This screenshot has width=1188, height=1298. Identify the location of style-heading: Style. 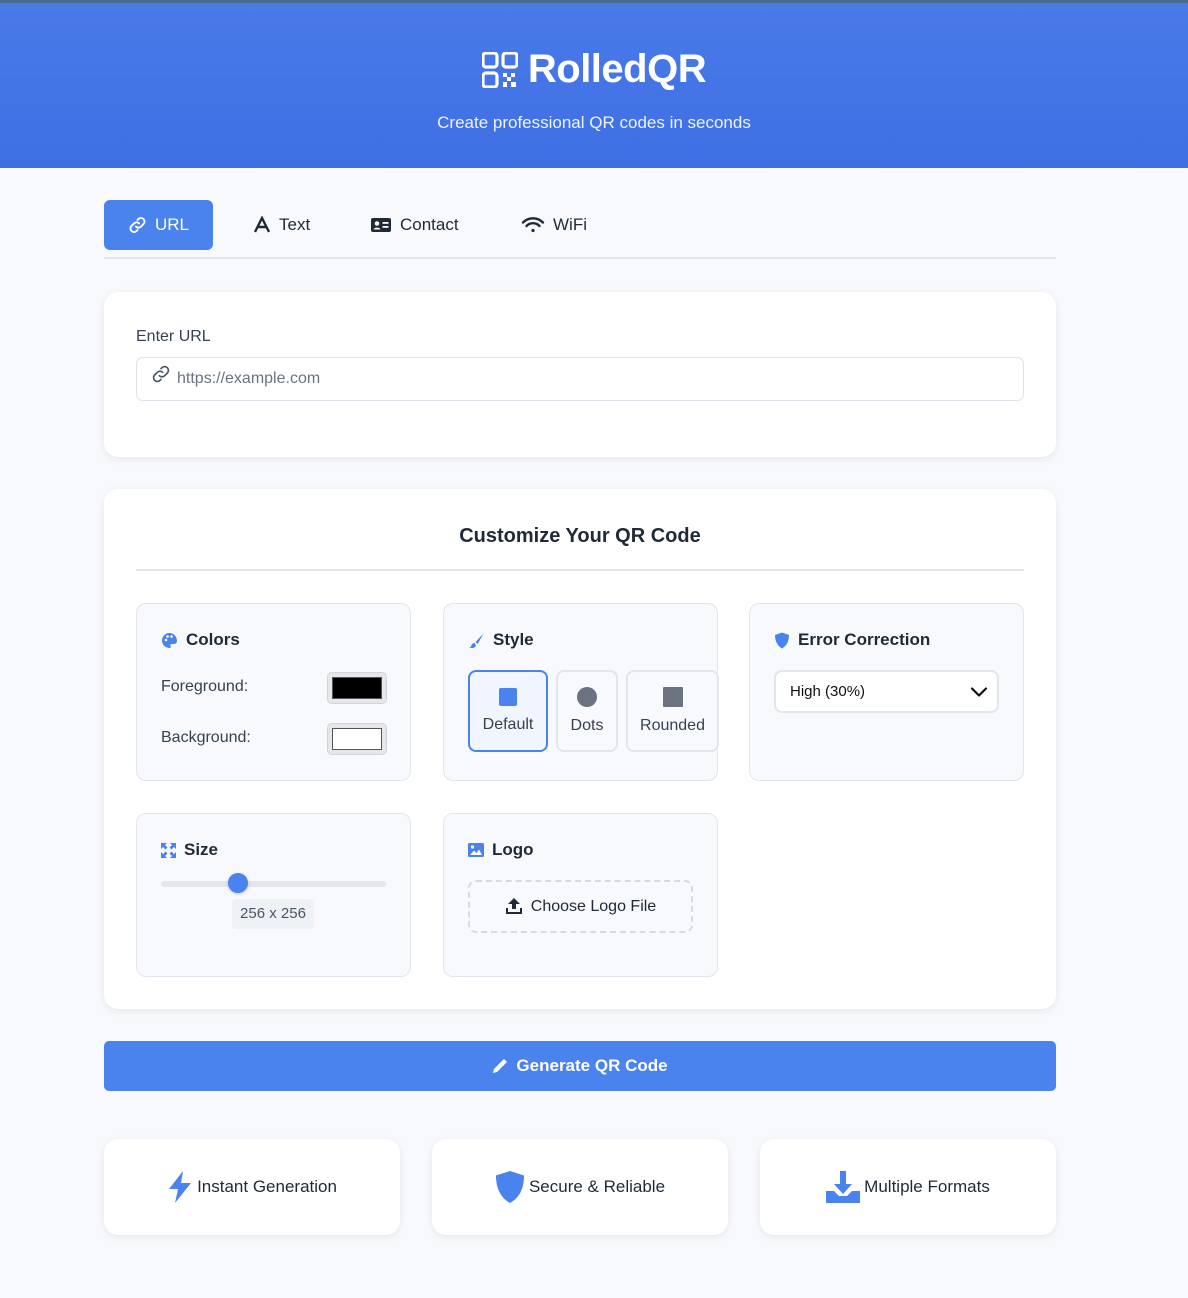
(501, 640).